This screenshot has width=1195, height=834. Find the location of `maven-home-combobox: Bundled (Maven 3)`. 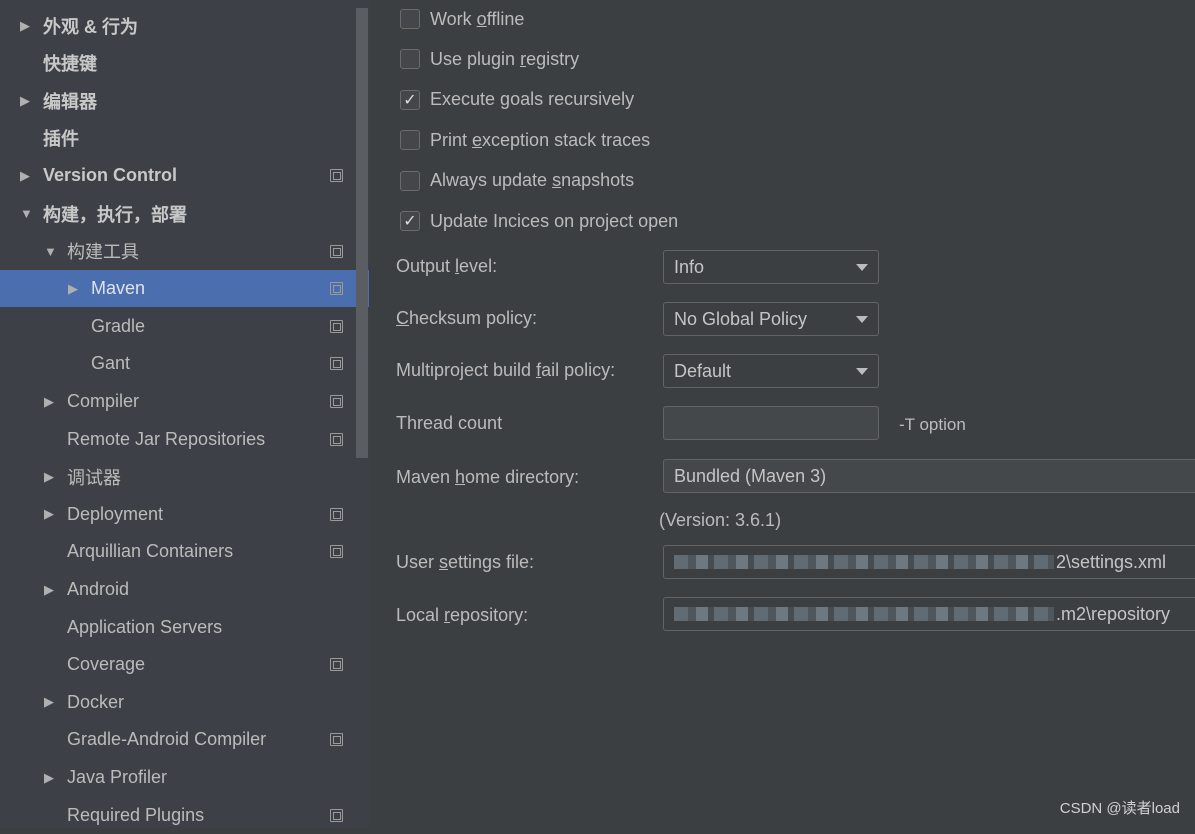

maven-home-combobox: Bundled (Maven 3) is located at coordinates (929, 476).